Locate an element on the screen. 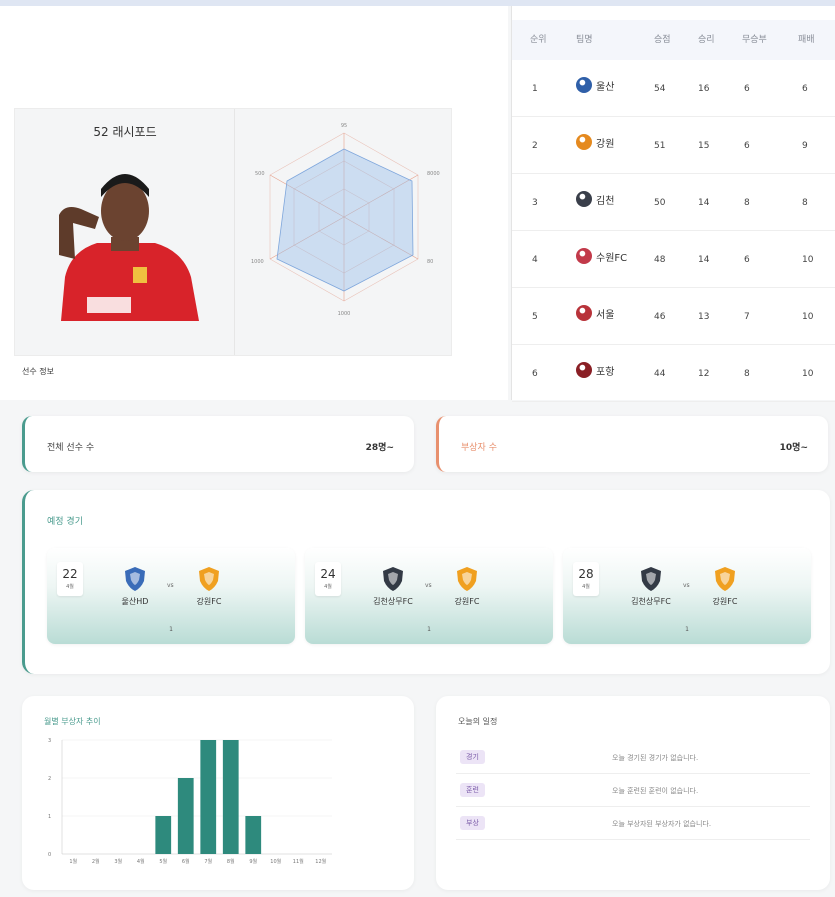  team-name: 김천 is located at coordinates (605, 201).